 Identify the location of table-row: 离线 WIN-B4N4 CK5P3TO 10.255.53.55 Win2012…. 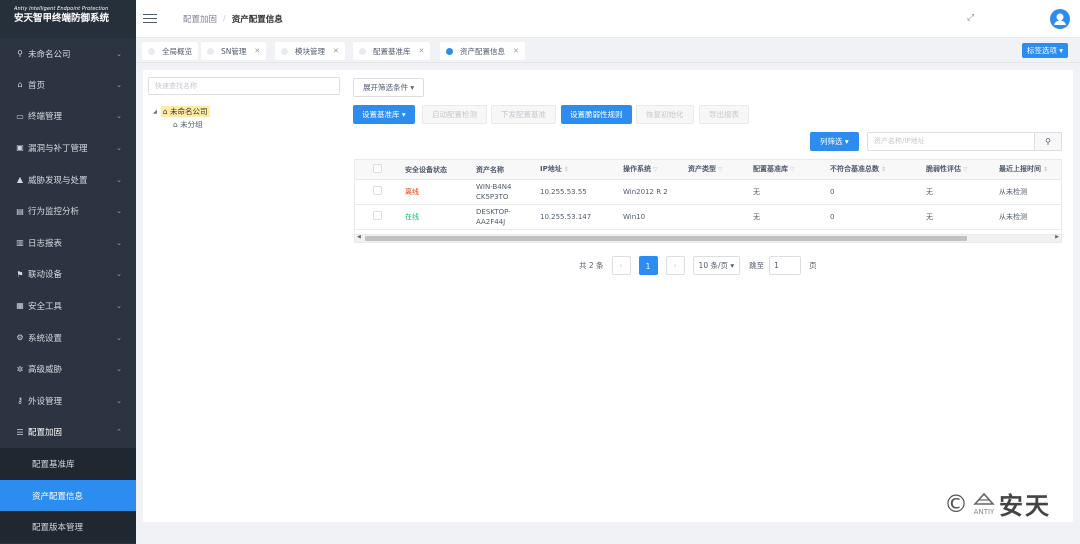
(708, 192).